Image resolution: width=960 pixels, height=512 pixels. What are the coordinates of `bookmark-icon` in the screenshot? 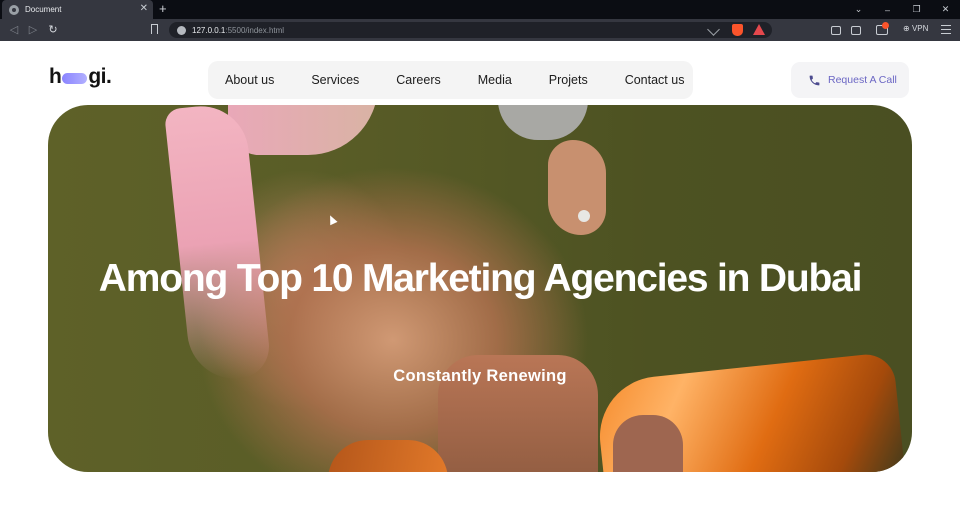 It's located at (154, 29).